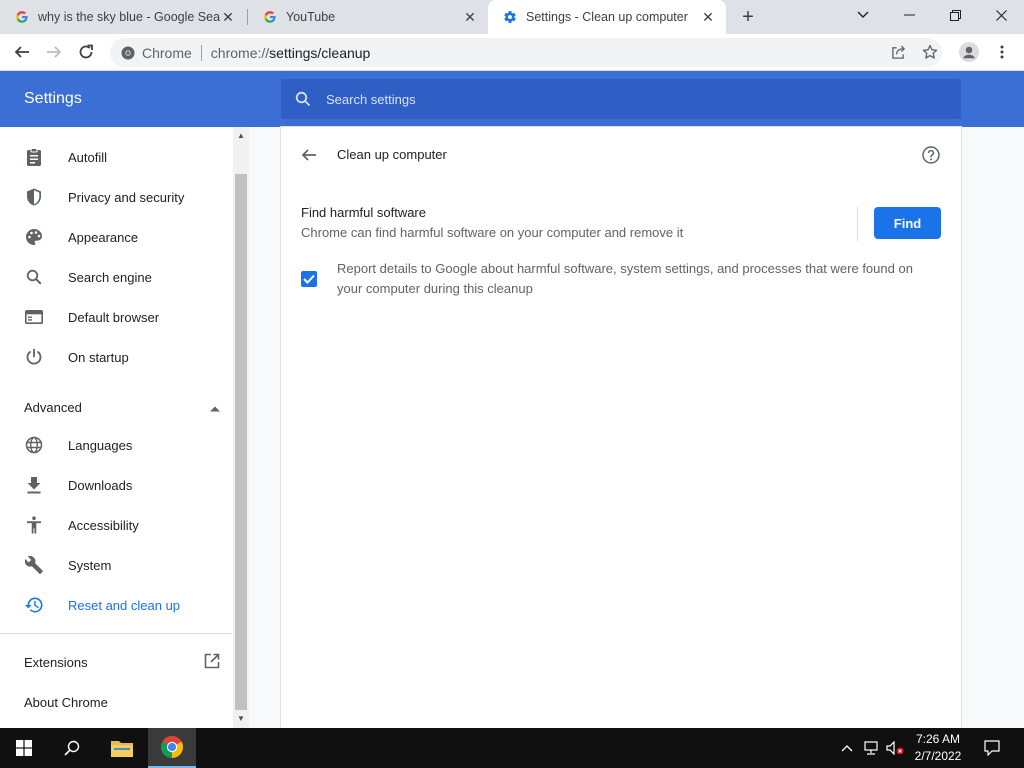 Image resolution: width=1024 pixels, height=768 pixels. I want to click on show-hidden-icons-chevron-icon, so click(847, 748).